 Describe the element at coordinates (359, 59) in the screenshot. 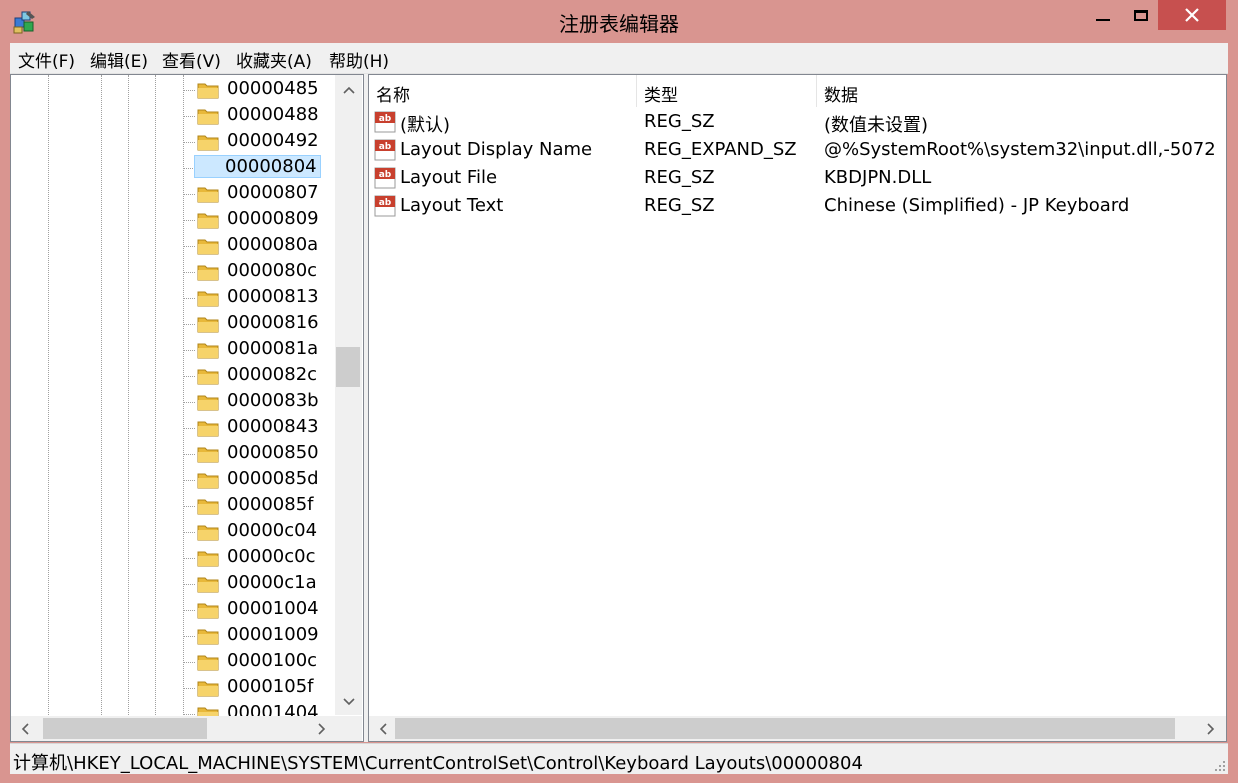

I see `menu-help: 帮助(H)` at that location.